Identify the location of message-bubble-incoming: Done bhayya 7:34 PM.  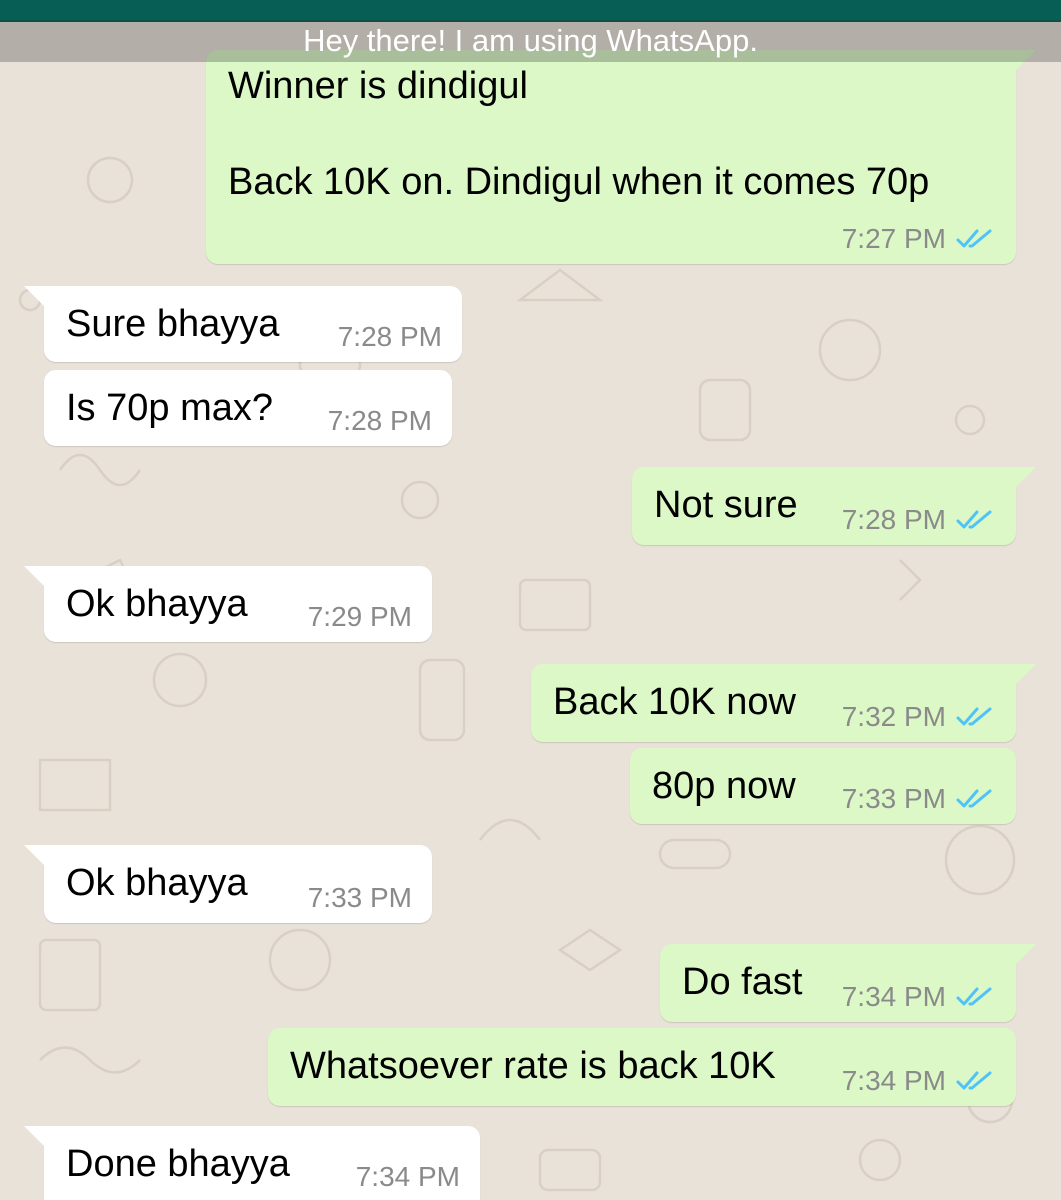
(252, 1163).